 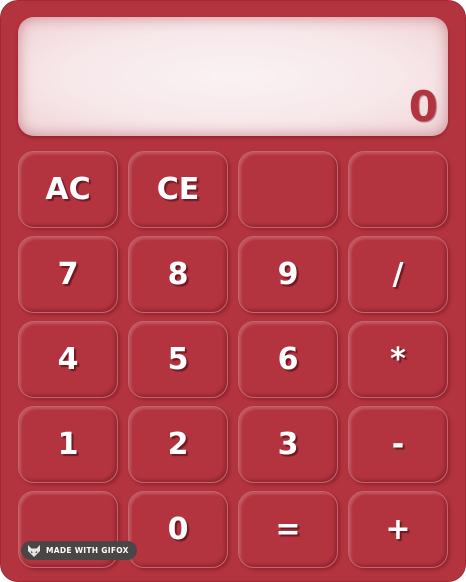 I want to click on key-label: *, so click(x=398, y=359).